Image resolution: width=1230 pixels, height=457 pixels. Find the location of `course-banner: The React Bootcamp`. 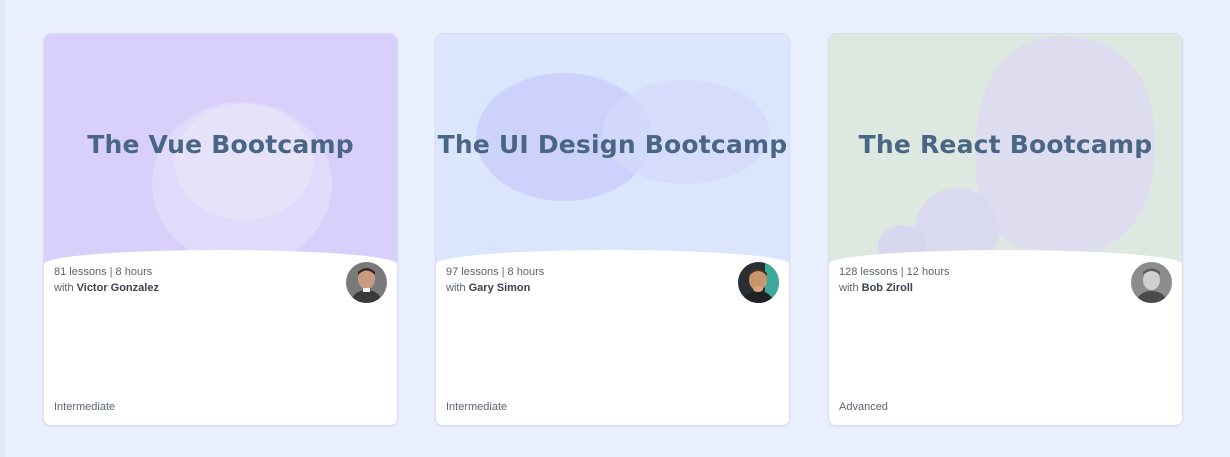

course-banner: The React Bootcamp is located at coordinates (1005, 149).